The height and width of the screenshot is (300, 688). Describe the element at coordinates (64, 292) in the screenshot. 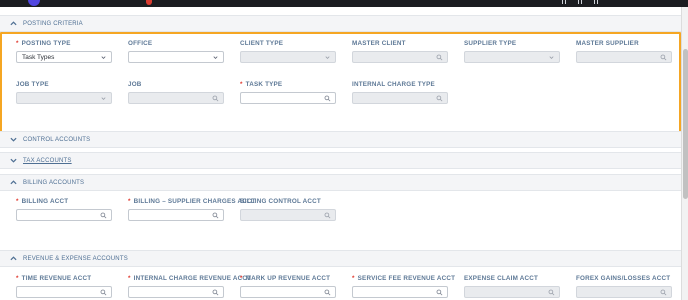

I see `time-revenue-acct-lookup` at that location.